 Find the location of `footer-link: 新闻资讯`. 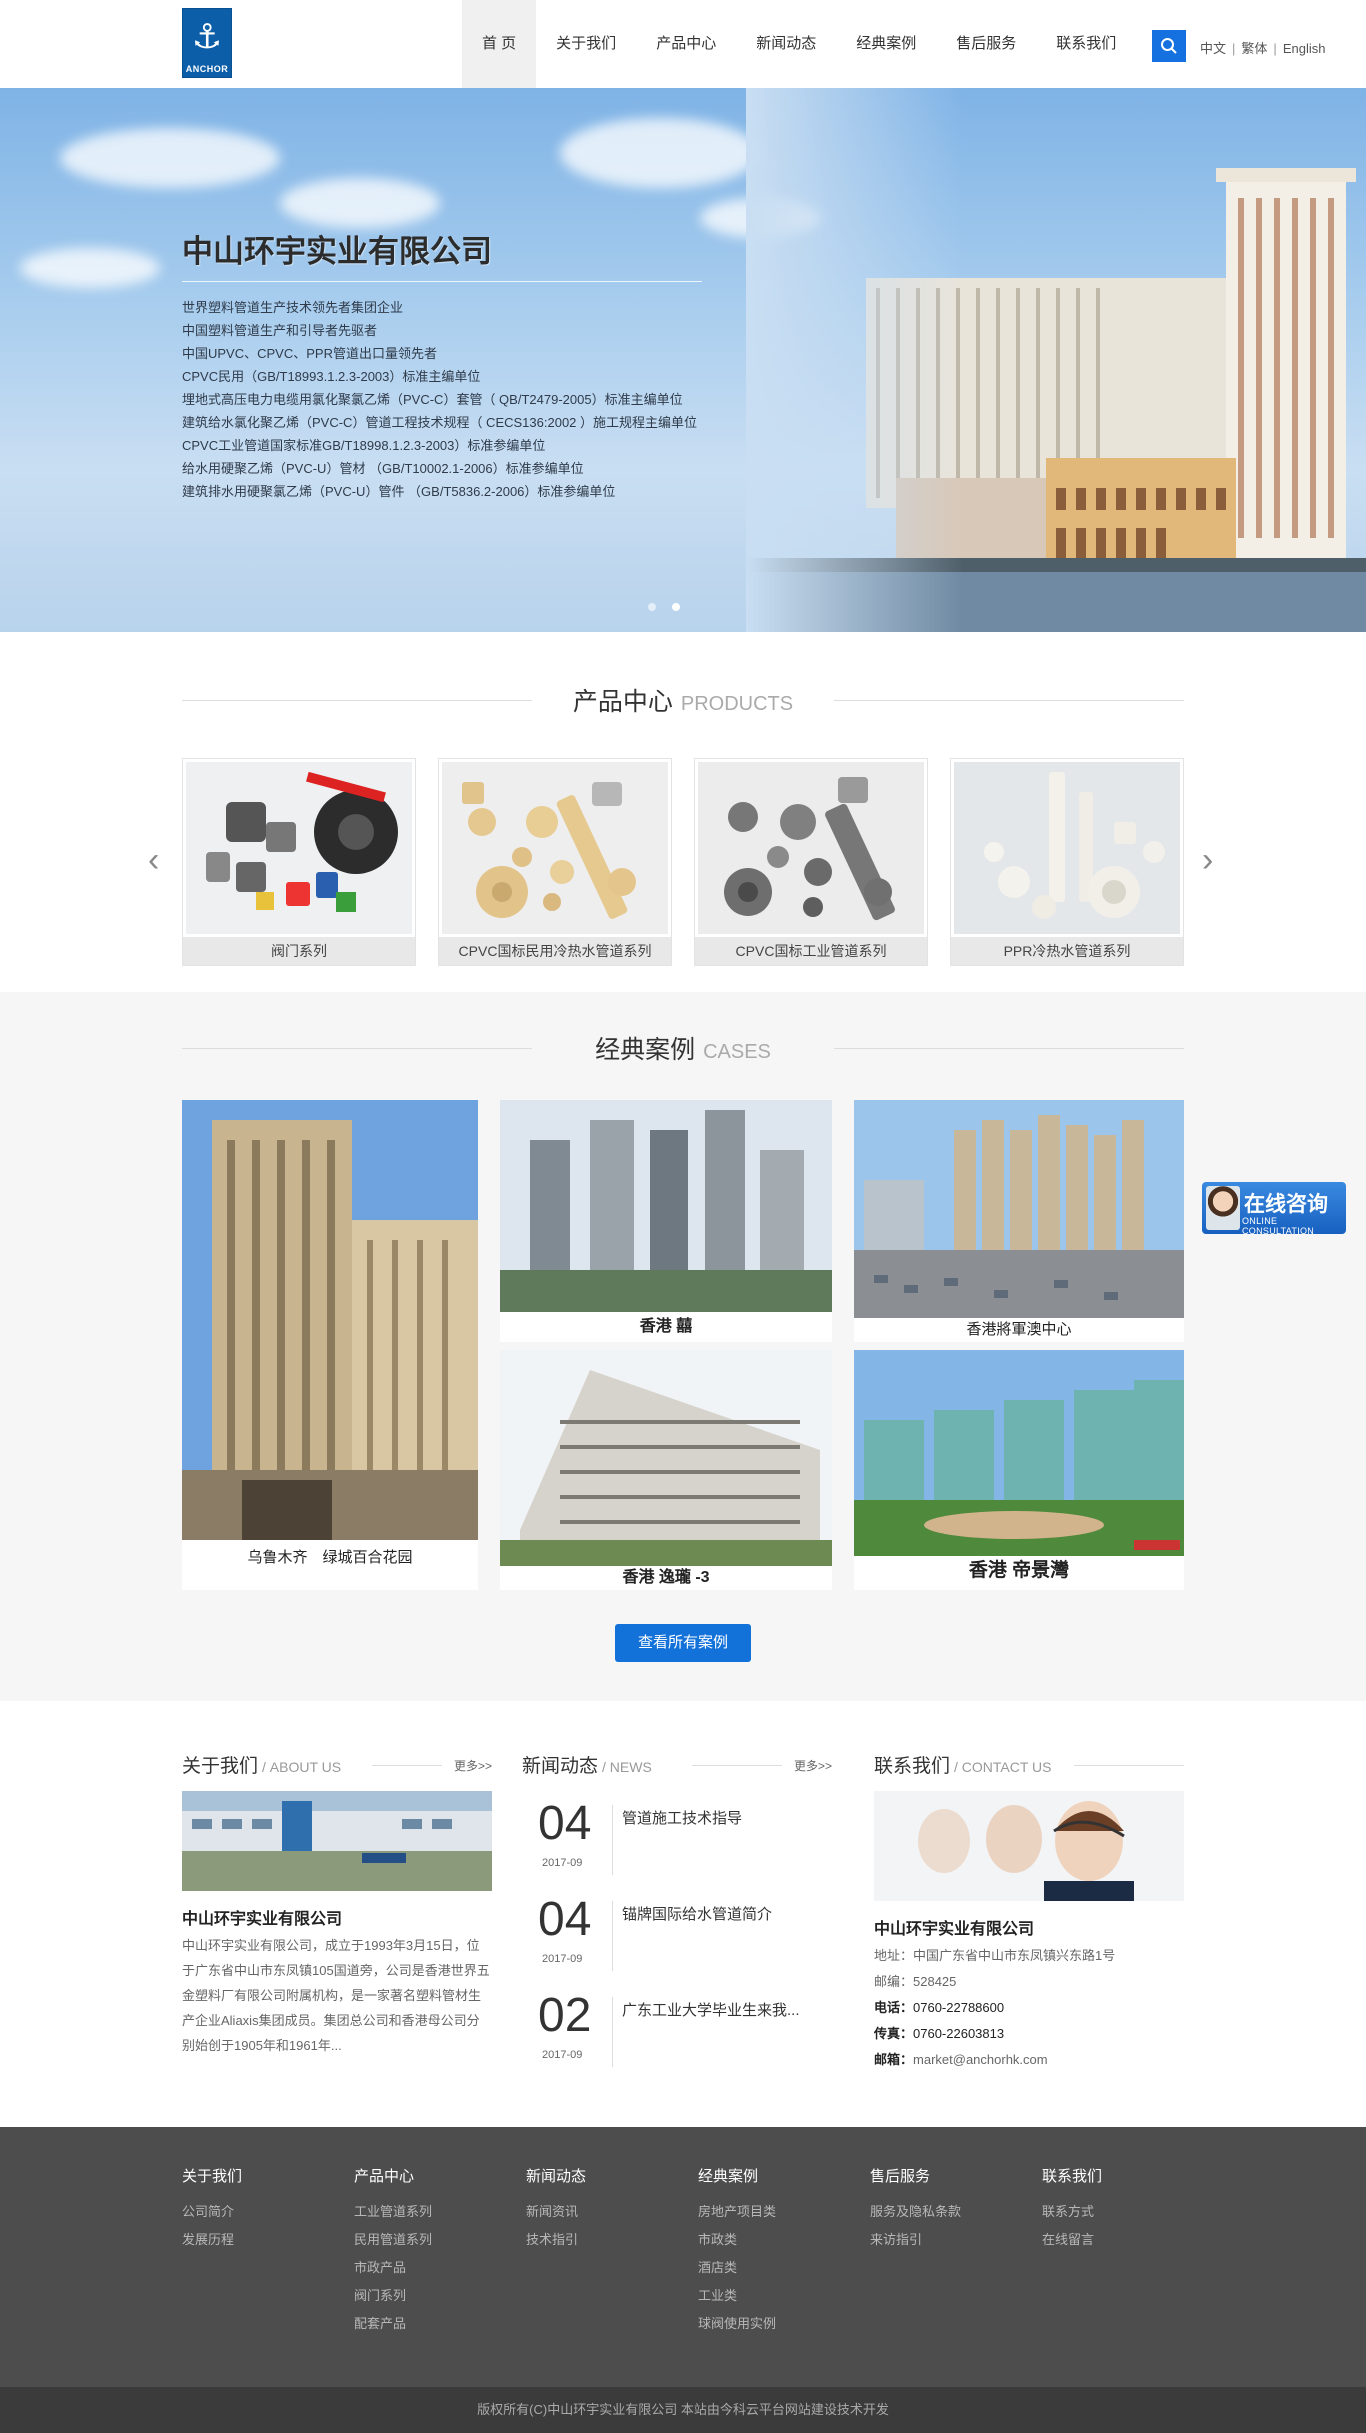

footer-link: 新闻资讯 is located at coordinates (556, 2212).